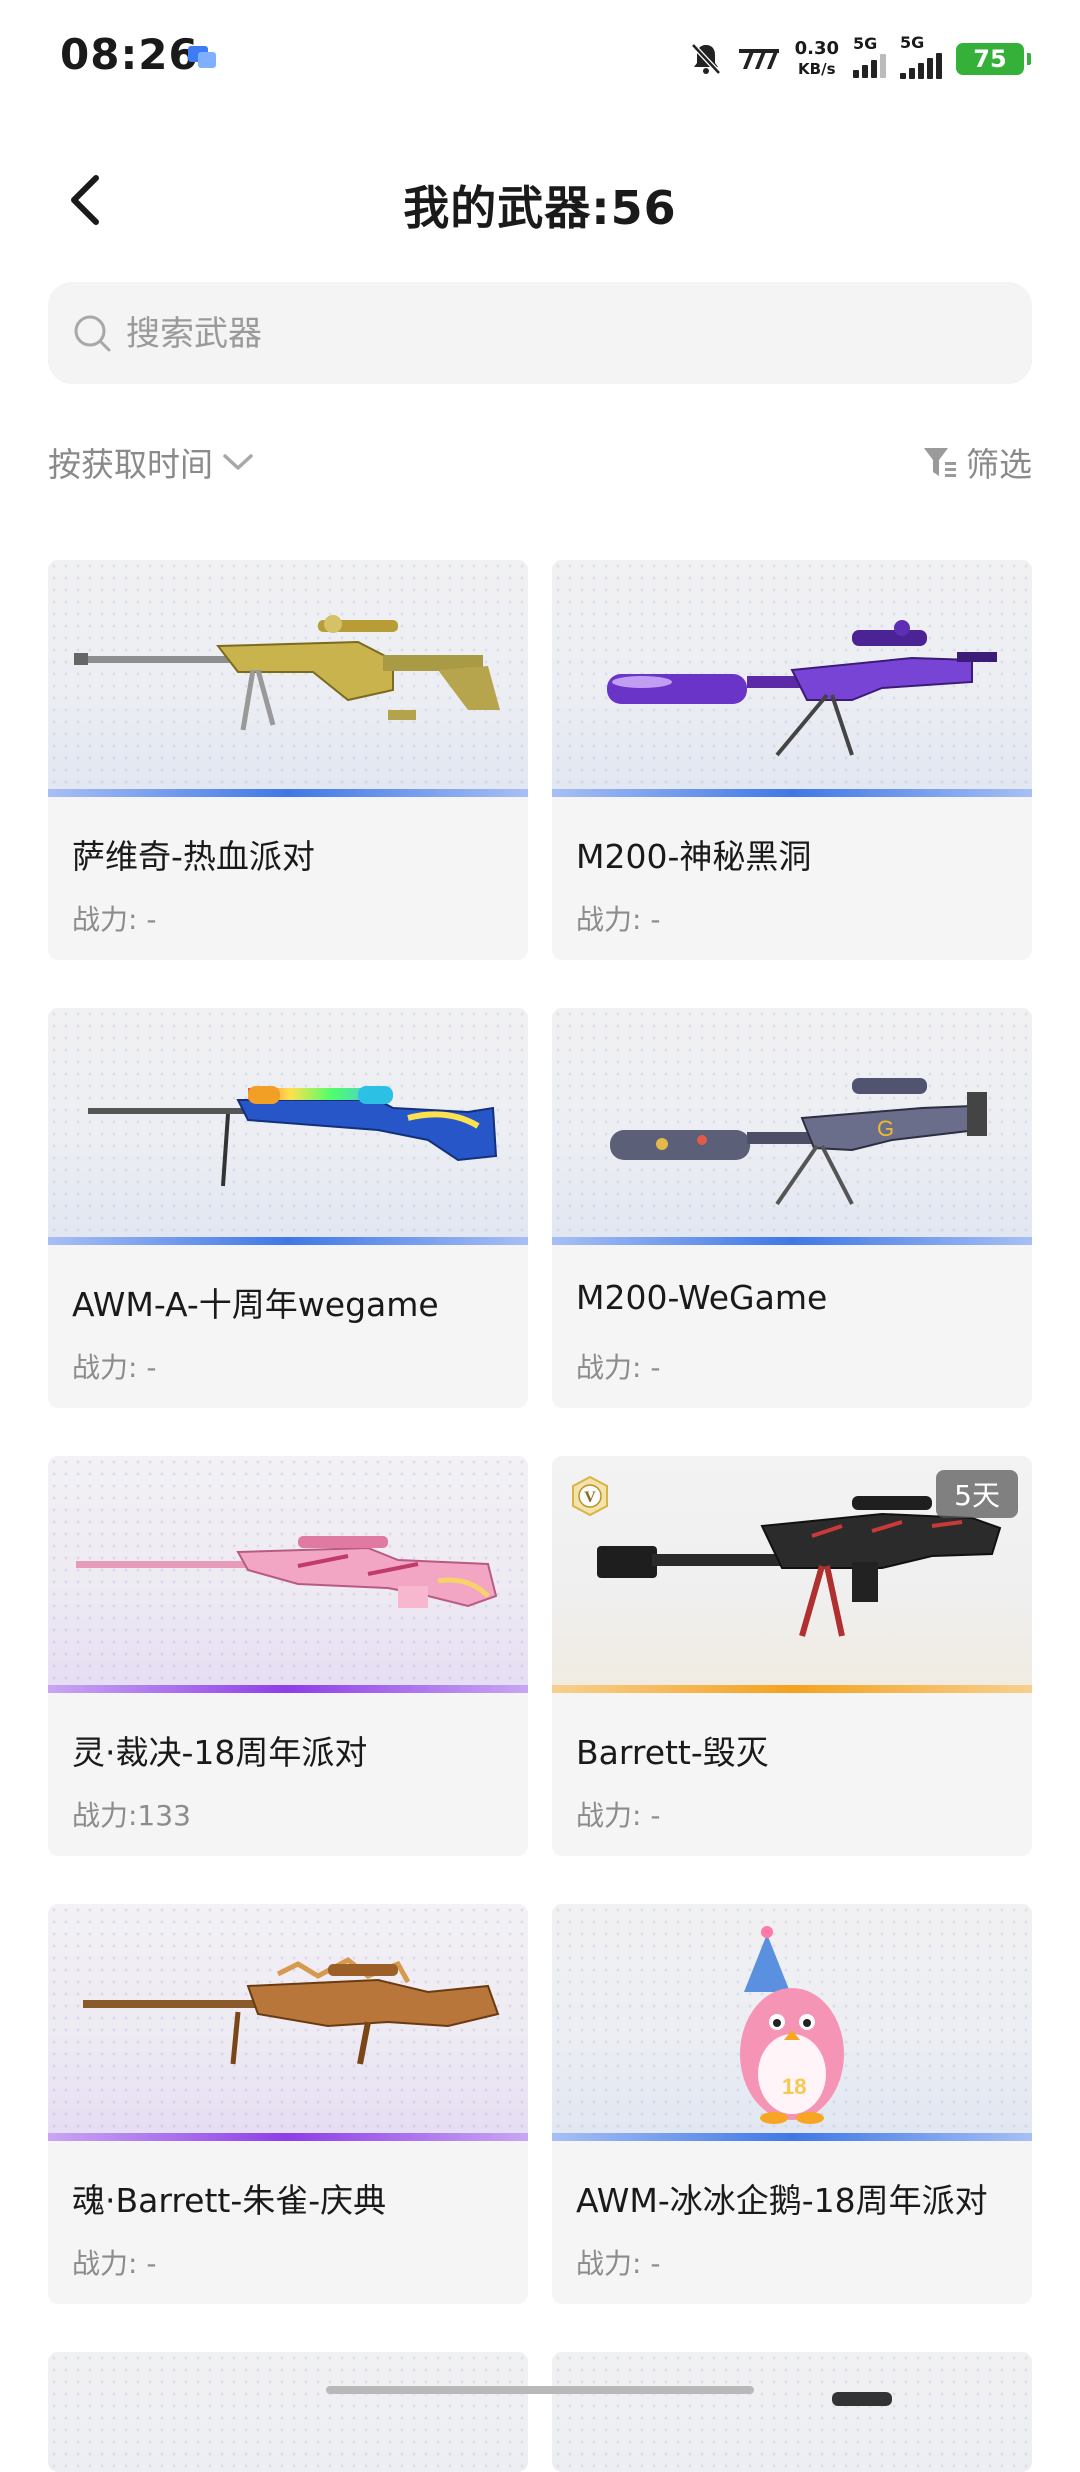 The height and width of the screenshot is (2472, 1080). I want to click on speed-value: 0.30, so click(816, 48).